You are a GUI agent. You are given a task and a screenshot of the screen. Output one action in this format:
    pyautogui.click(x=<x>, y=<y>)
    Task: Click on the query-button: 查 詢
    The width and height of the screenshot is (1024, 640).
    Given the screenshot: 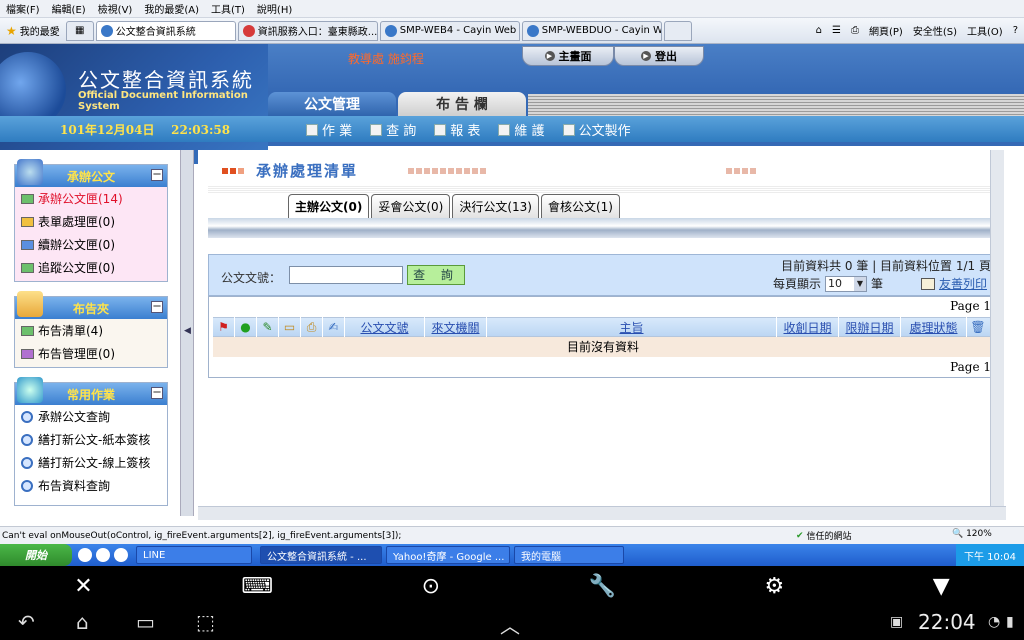 What is the action you would take?
    pyautogui.click(x=436, y=275)
    